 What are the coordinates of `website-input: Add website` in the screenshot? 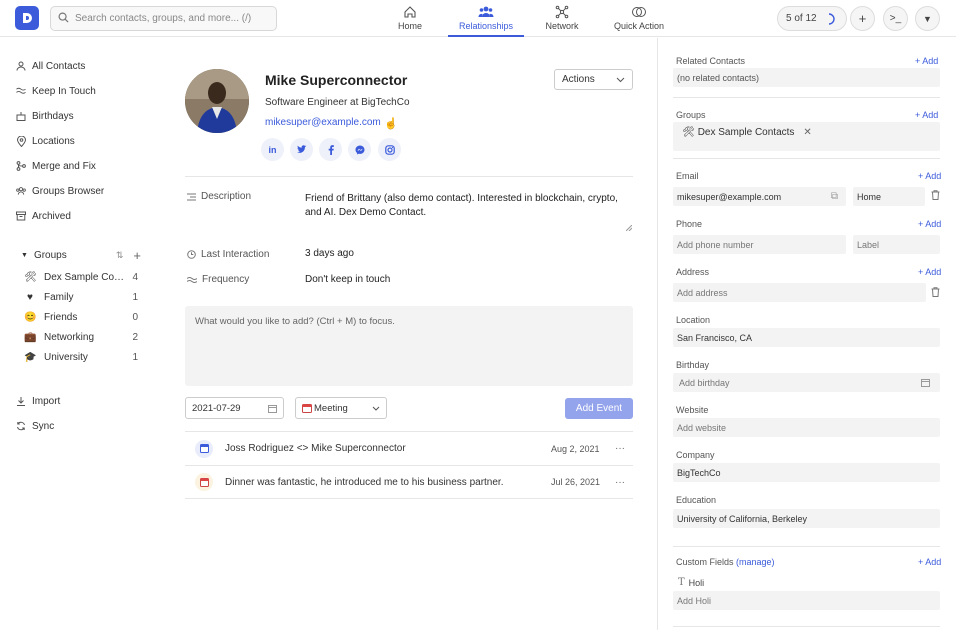 It's located at (806, 427).